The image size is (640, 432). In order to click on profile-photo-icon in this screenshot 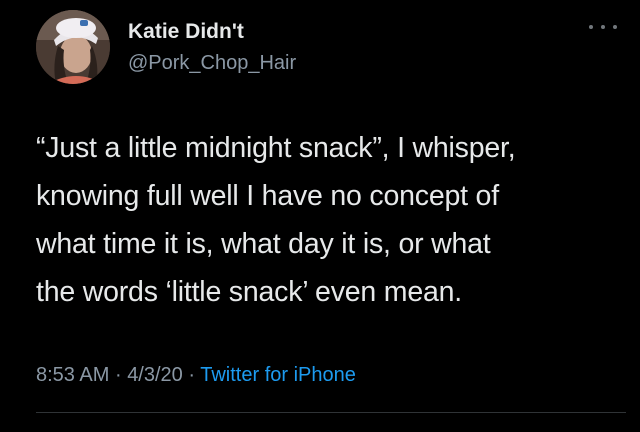, I will do `click(73, 47)`.